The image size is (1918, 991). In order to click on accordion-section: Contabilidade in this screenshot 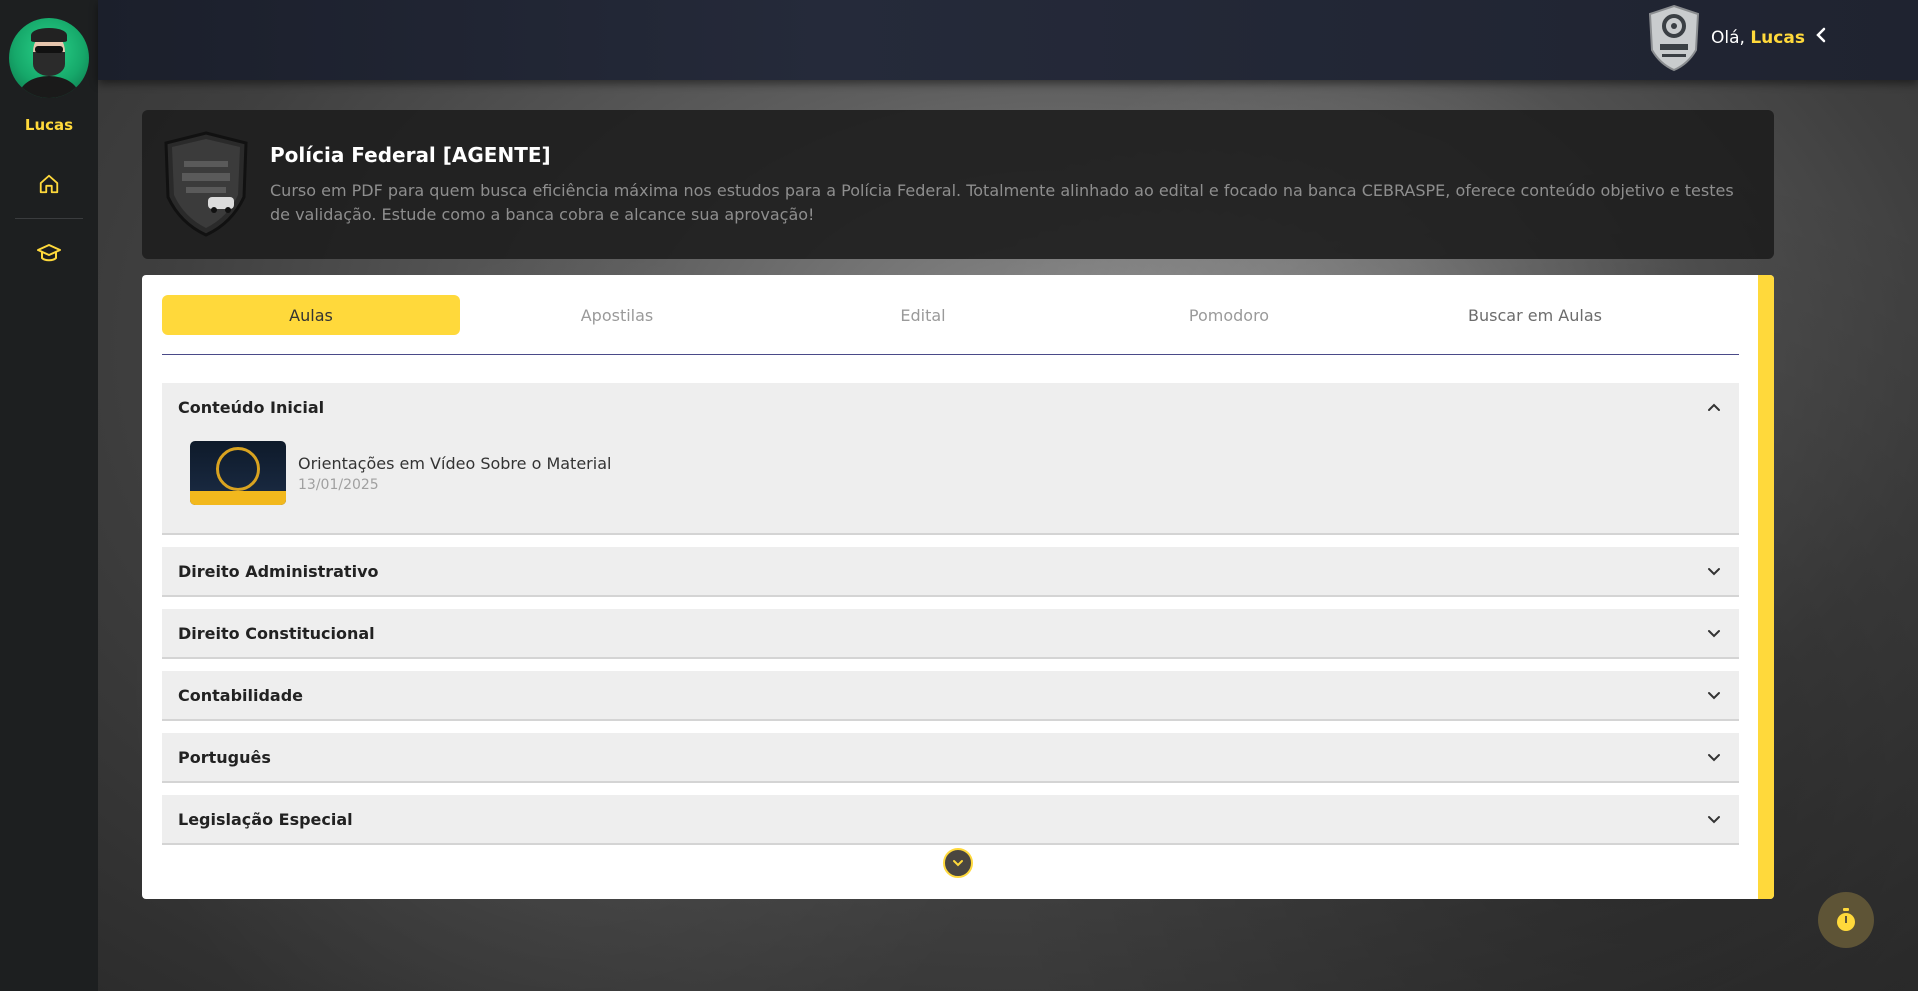, I will do `click(950, 696)`.